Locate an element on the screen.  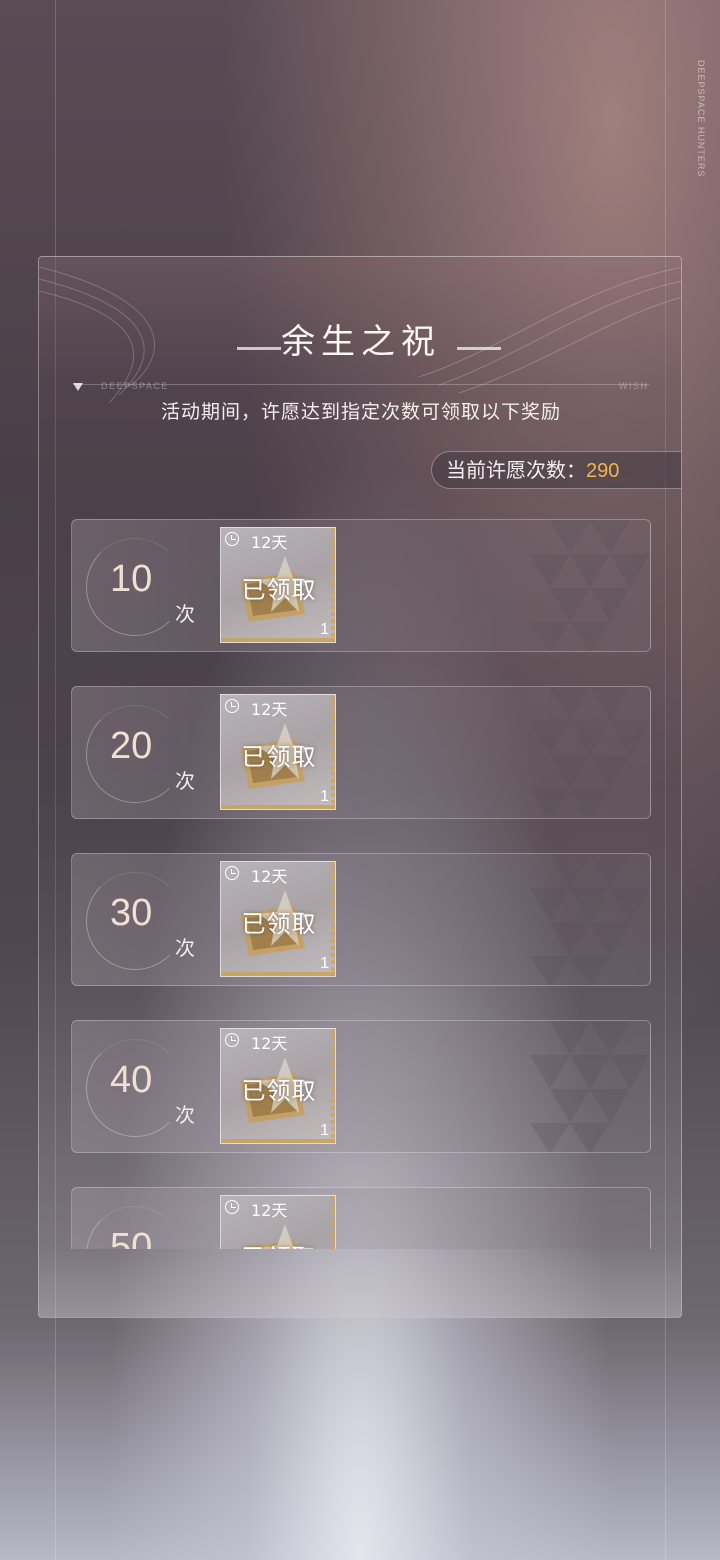
wish-count-value: 290 is located at coordinates (603, 471).